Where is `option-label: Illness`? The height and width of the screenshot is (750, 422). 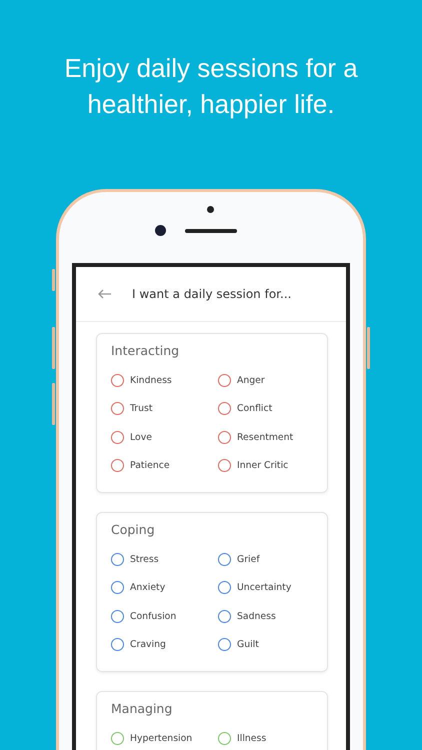 option-label: Illness is located at coordinates (251, 738).